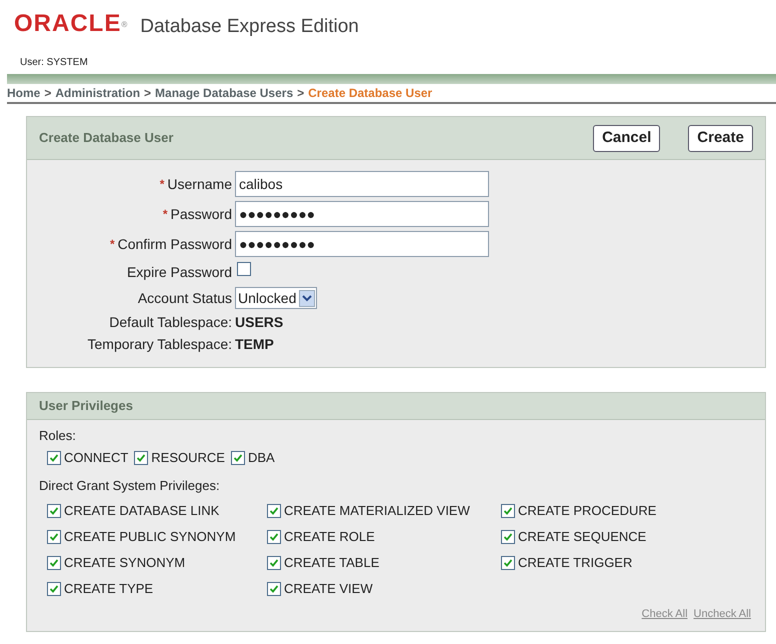 This screenshot has width=776, height=644. I want to click on field-label: Account Status, so click(185, 298).